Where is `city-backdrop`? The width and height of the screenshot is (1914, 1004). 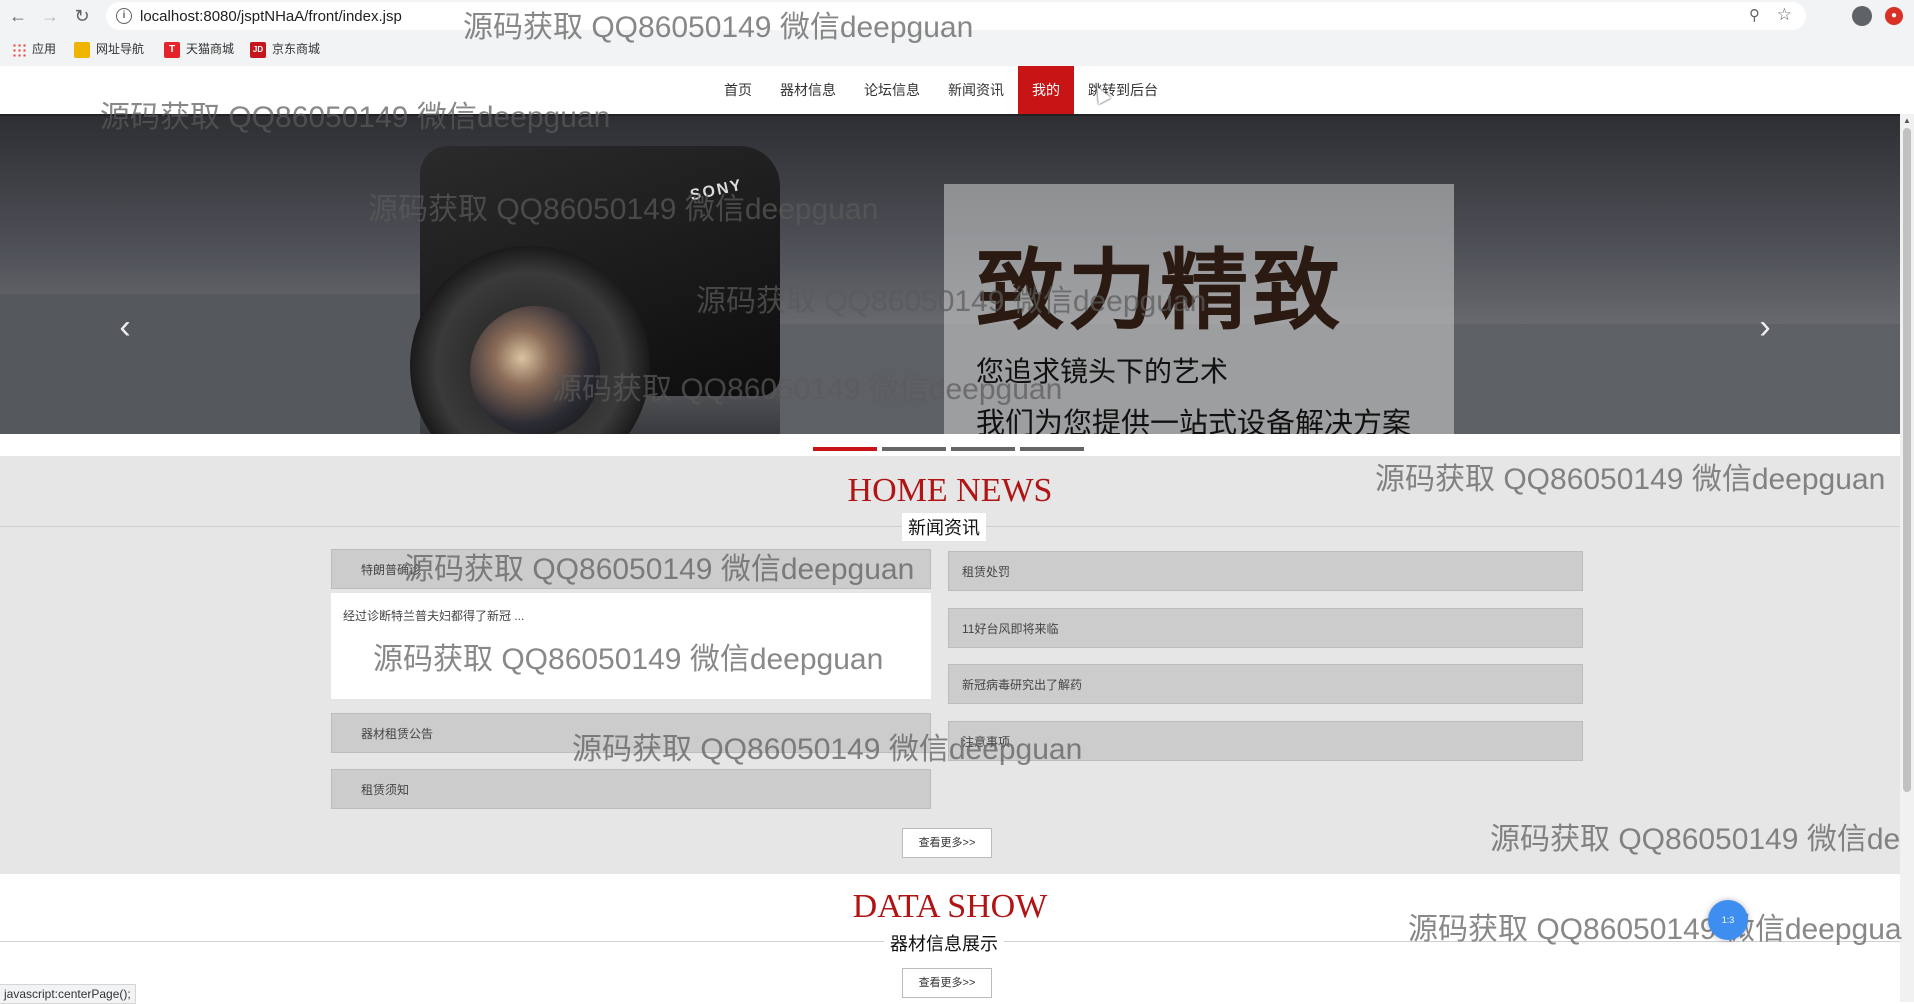
city-backdrop is located at coordinates (210, 364).